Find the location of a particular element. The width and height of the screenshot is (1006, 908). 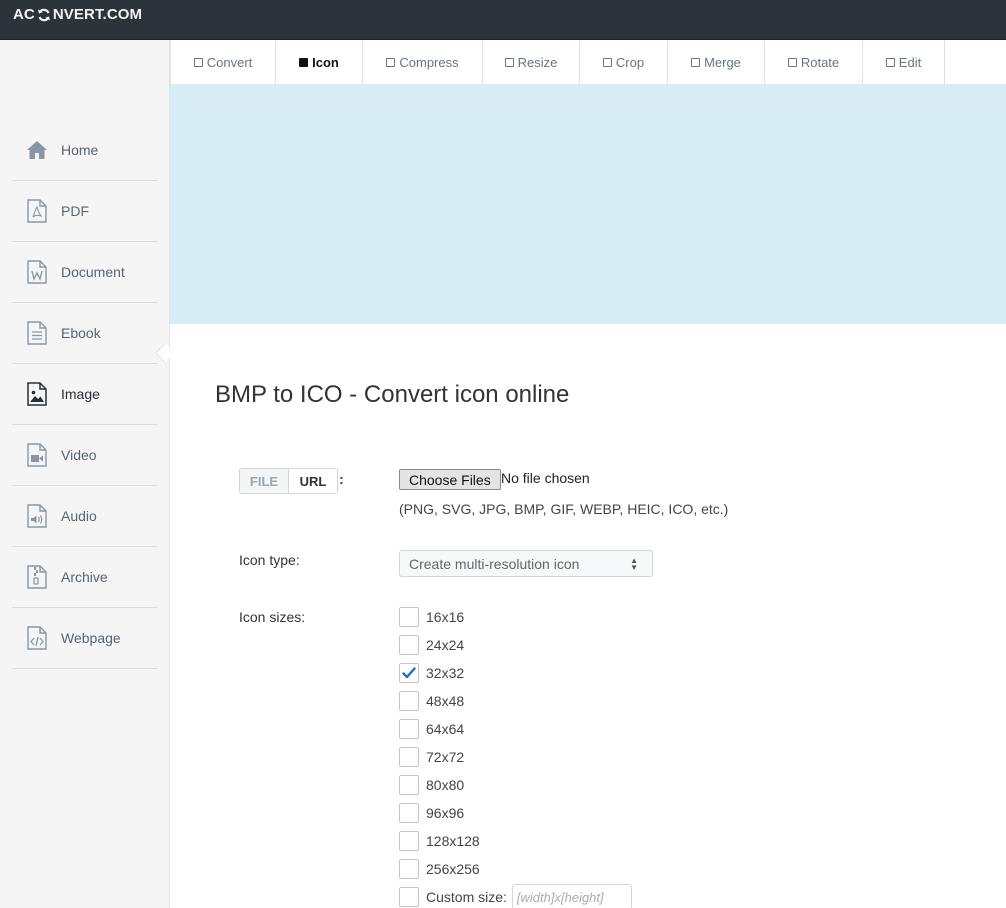

size-checkbox-checked is located at coordinates (409, 673).